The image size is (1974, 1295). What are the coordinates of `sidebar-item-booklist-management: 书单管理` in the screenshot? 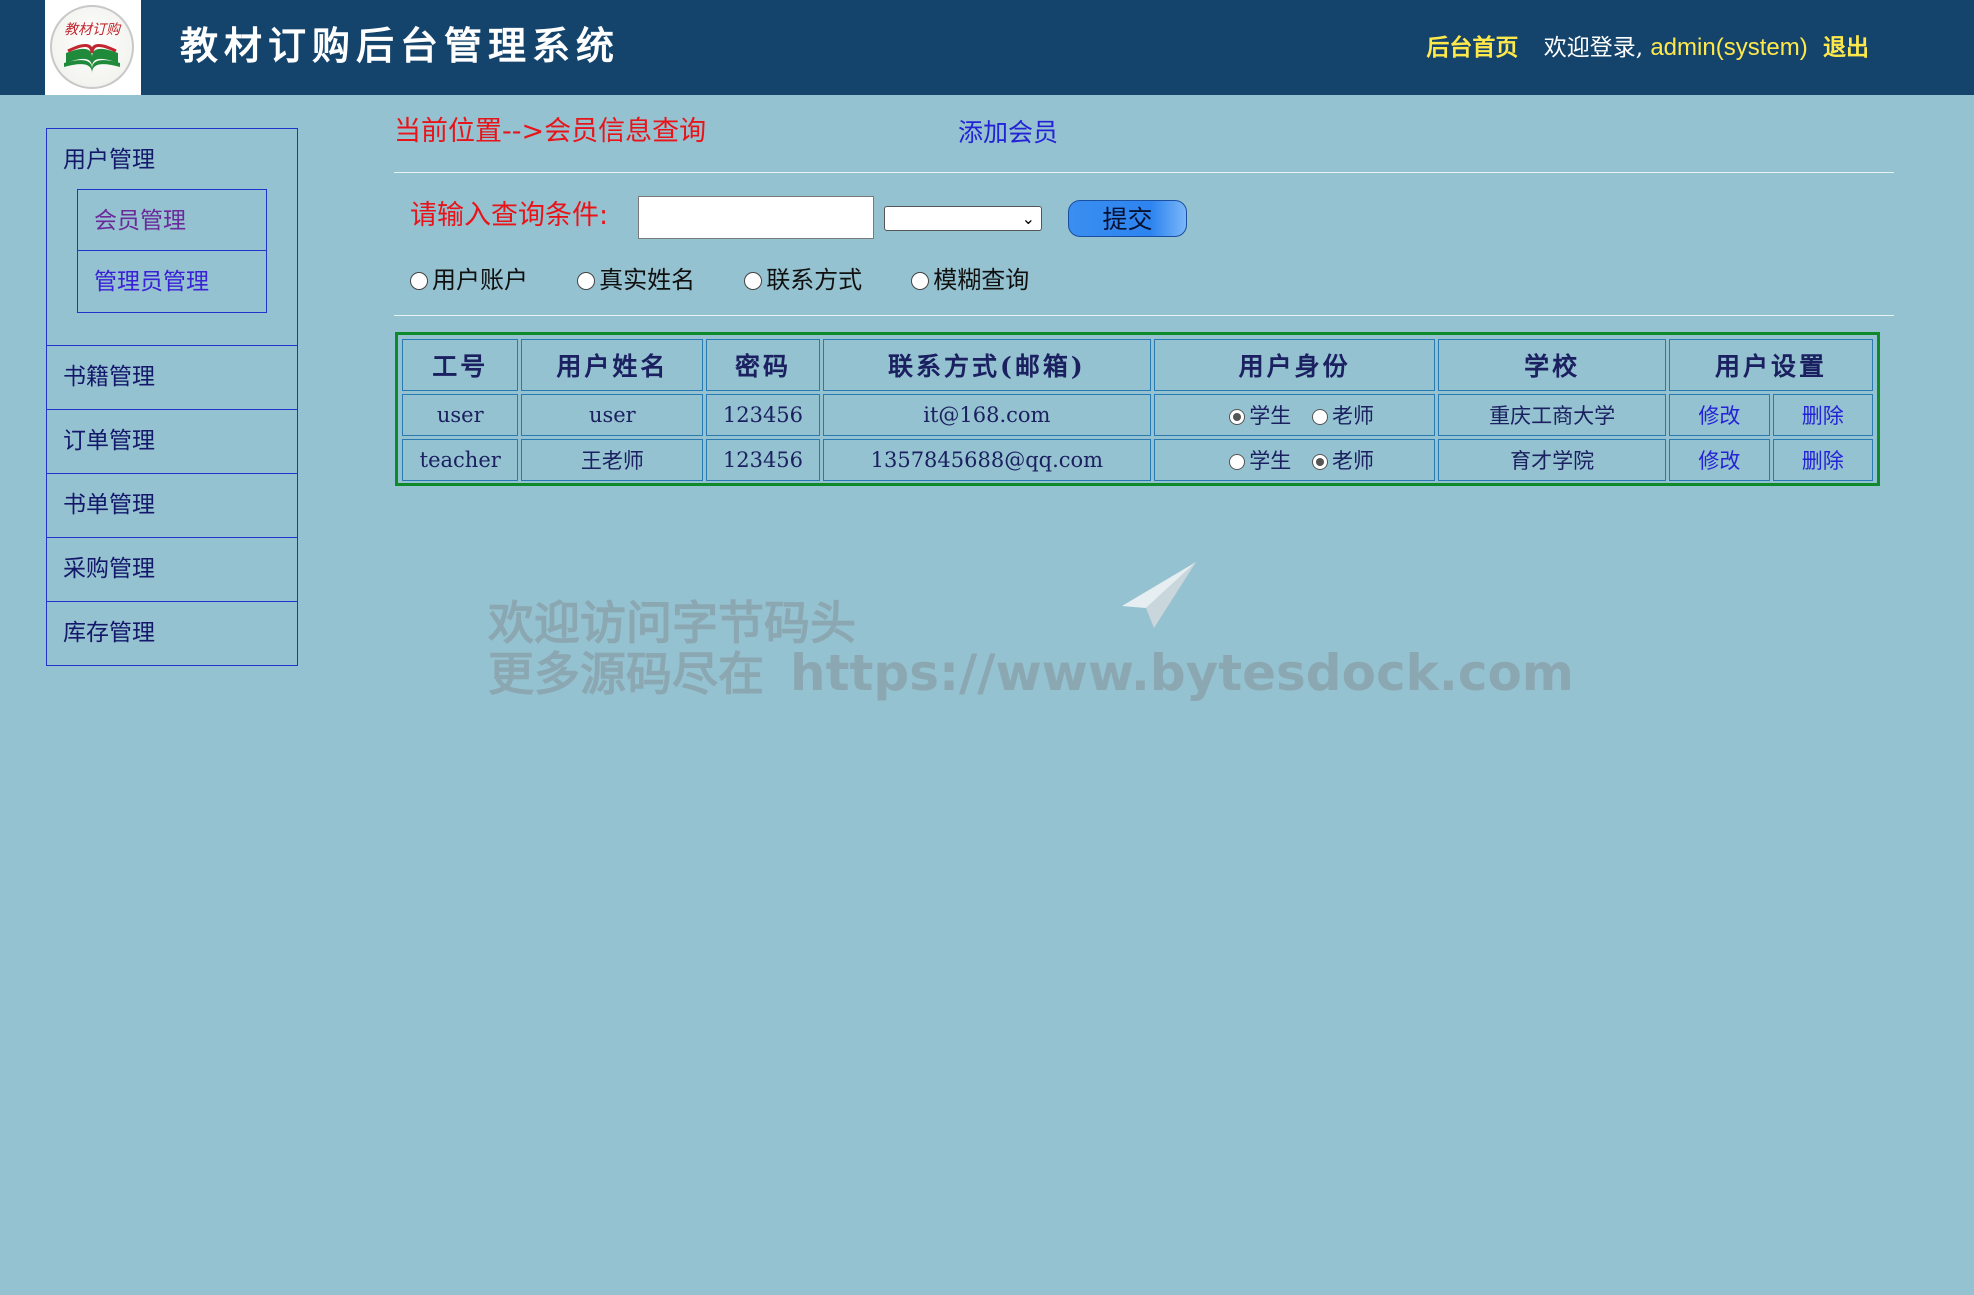 It's located at (172, 505).